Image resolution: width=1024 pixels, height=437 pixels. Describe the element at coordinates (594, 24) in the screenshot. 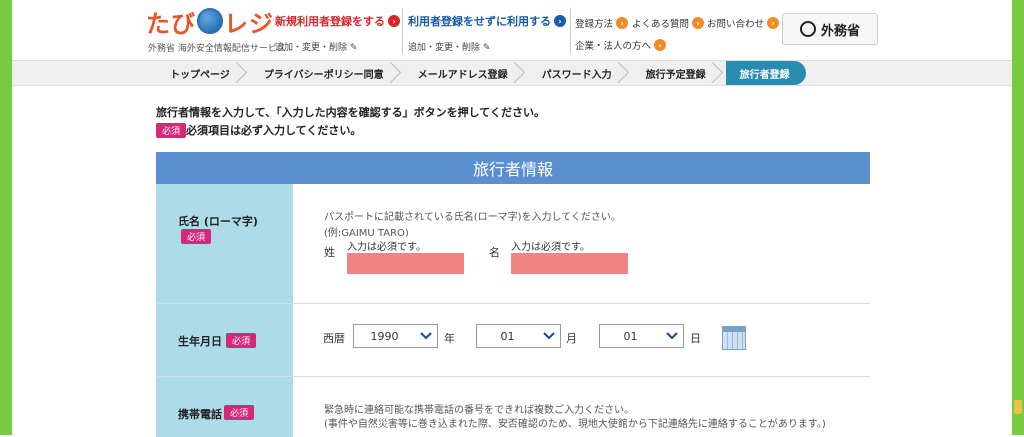

I see `how-to-label: 登録方法` at that location.